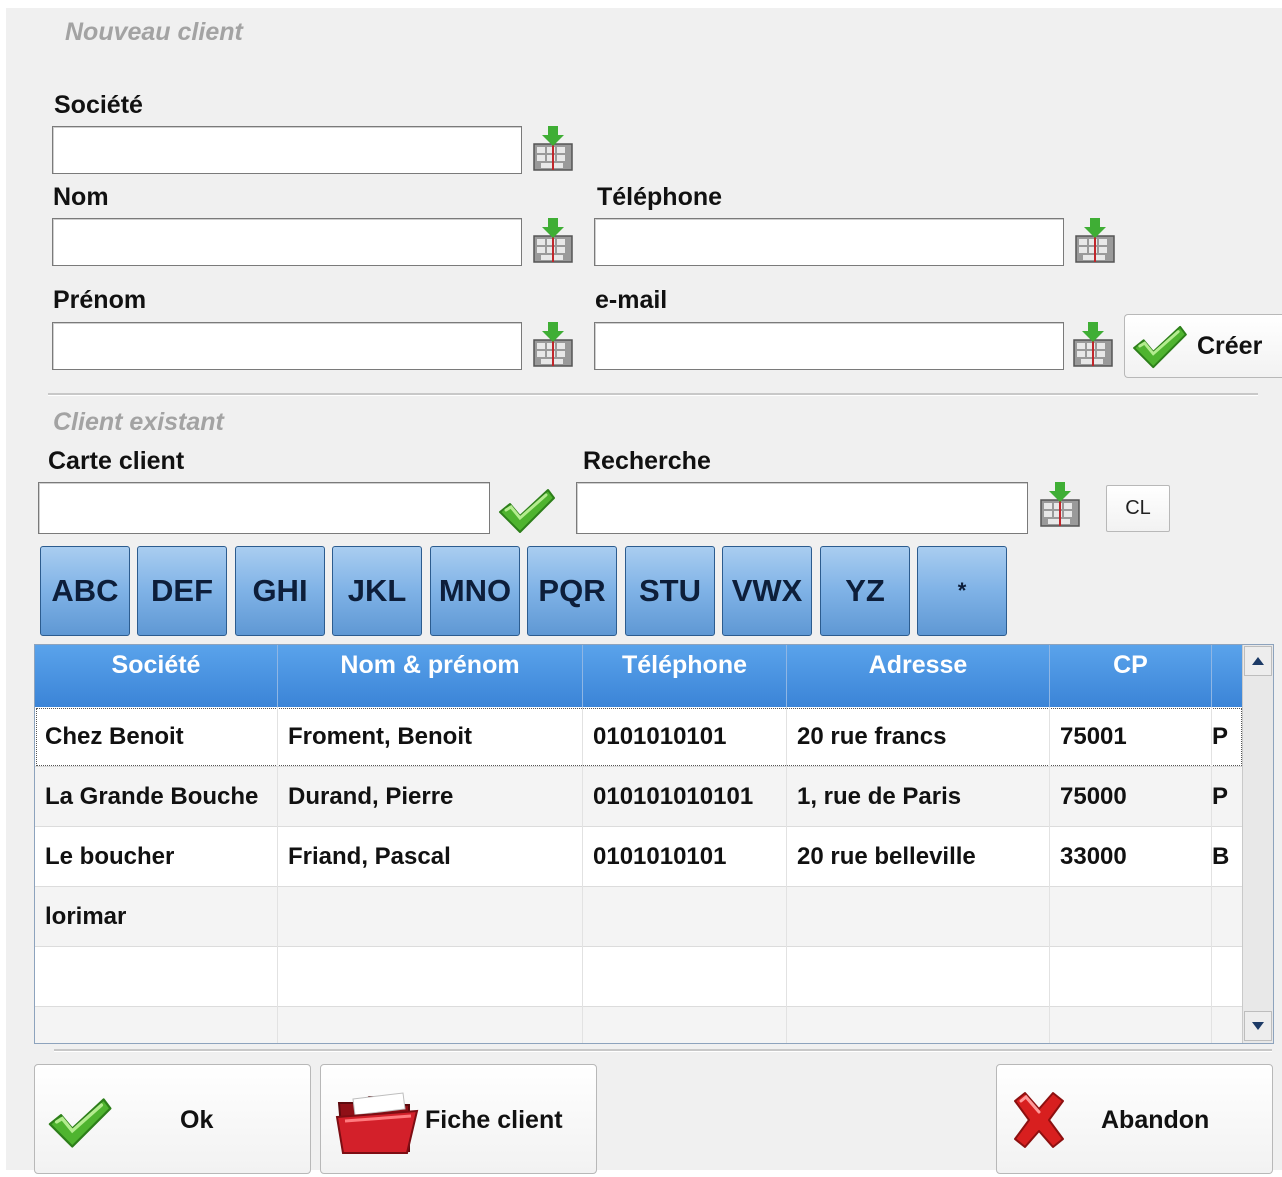  Describe the element at coordinates (653, 394) in the screenshot. I see `section-divider` at that location.